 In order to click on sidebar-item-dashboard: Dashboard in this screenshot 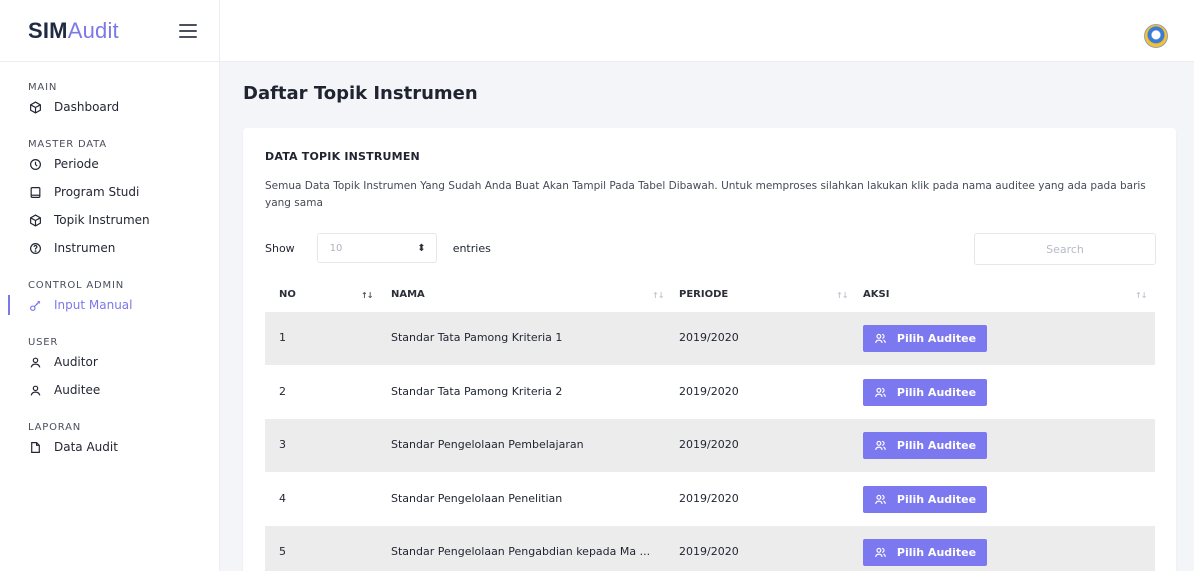, I will do `click(109, 107)`.